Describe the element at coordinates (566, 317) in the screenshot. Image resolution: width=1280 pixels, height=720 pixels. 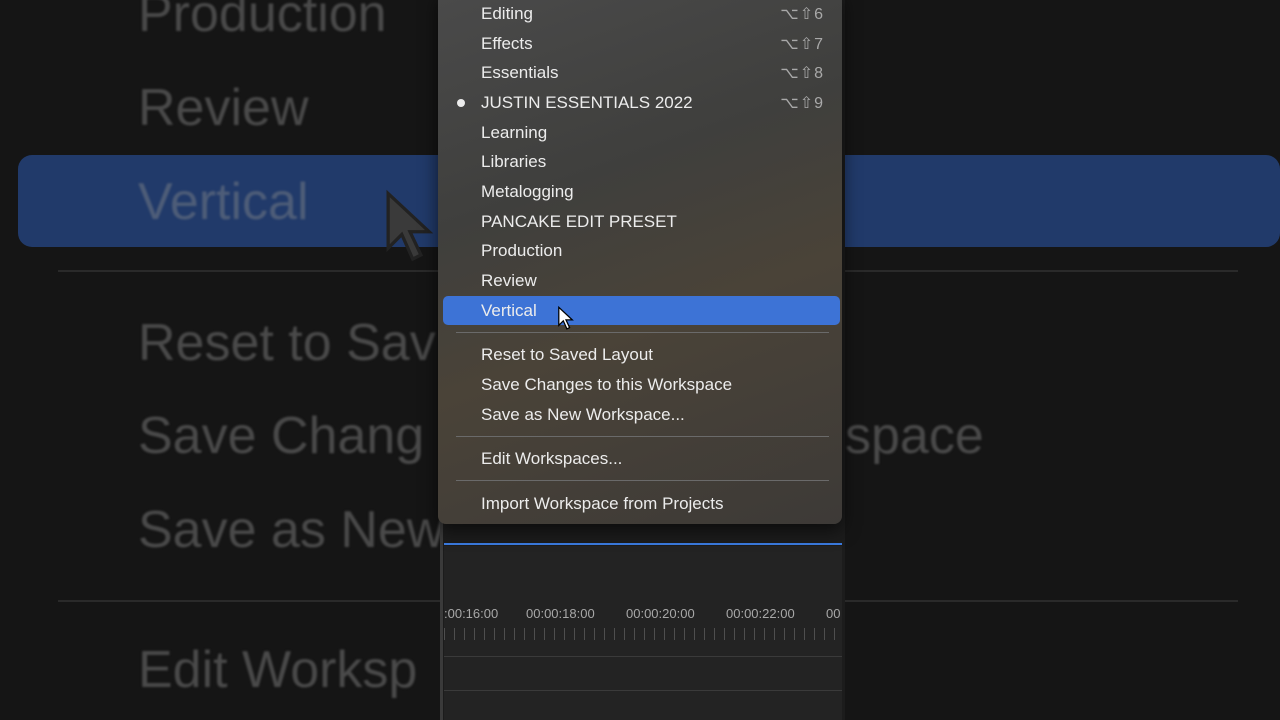
I see `mouse-cursor-icon` at that location.